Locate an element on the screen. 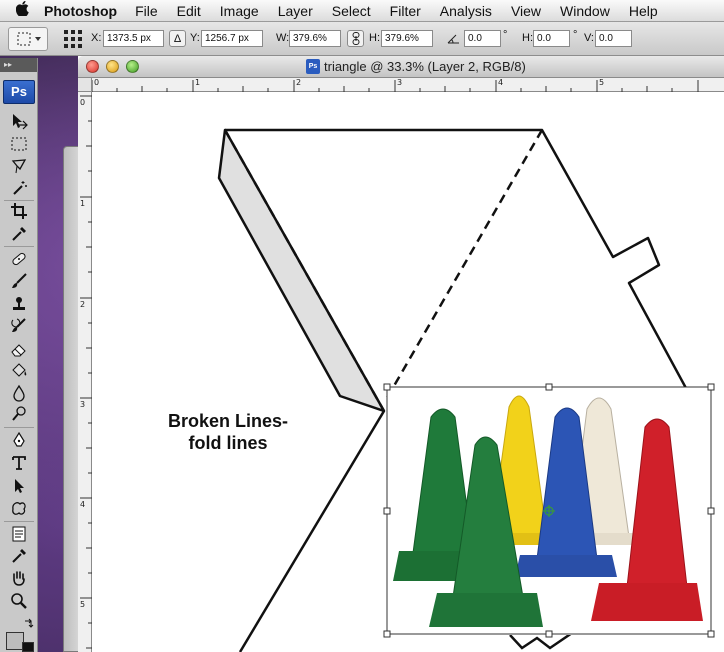  dodge-icon is located at coordinates (19, 413).